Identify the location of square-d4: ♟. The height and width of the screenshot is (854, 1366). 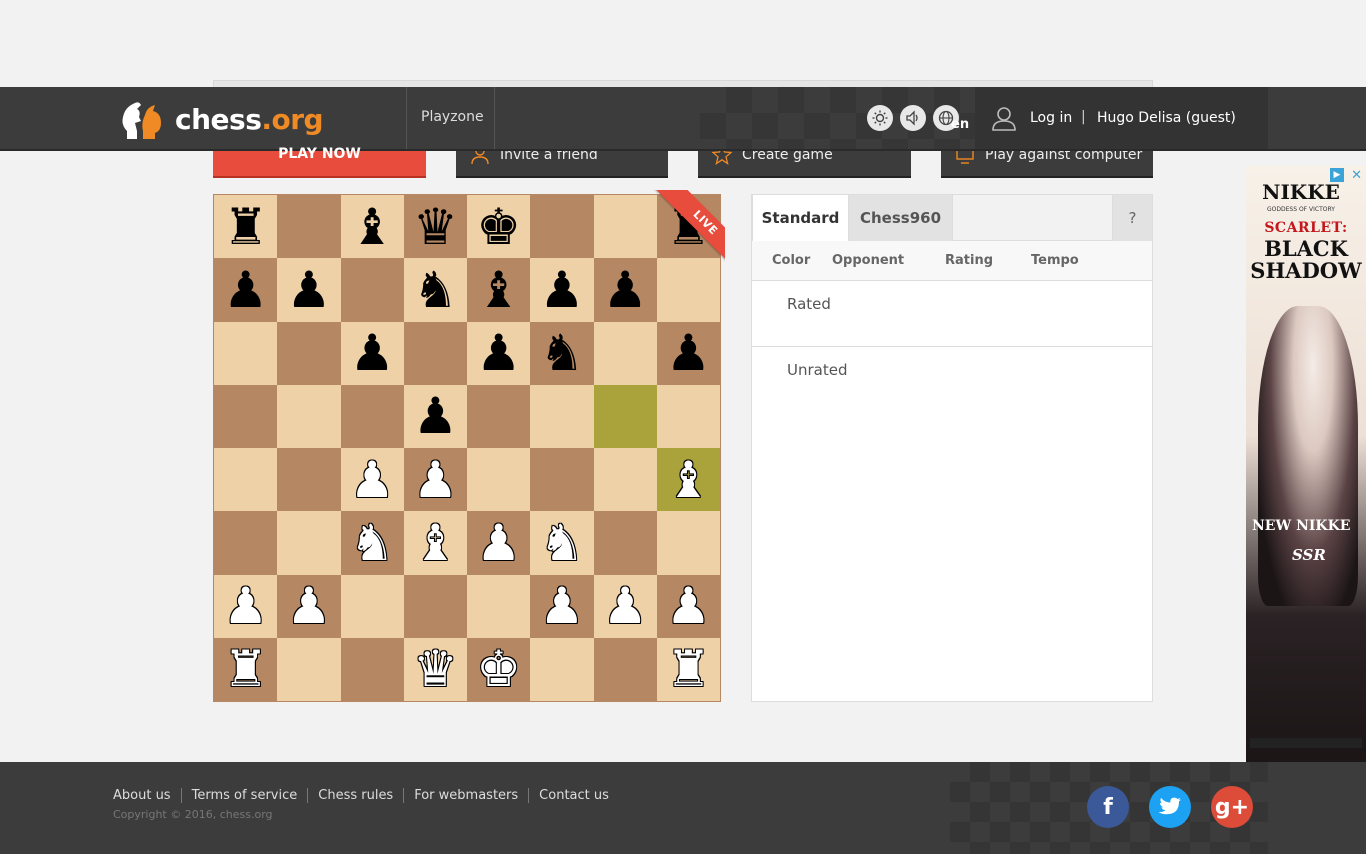
(435, 480).